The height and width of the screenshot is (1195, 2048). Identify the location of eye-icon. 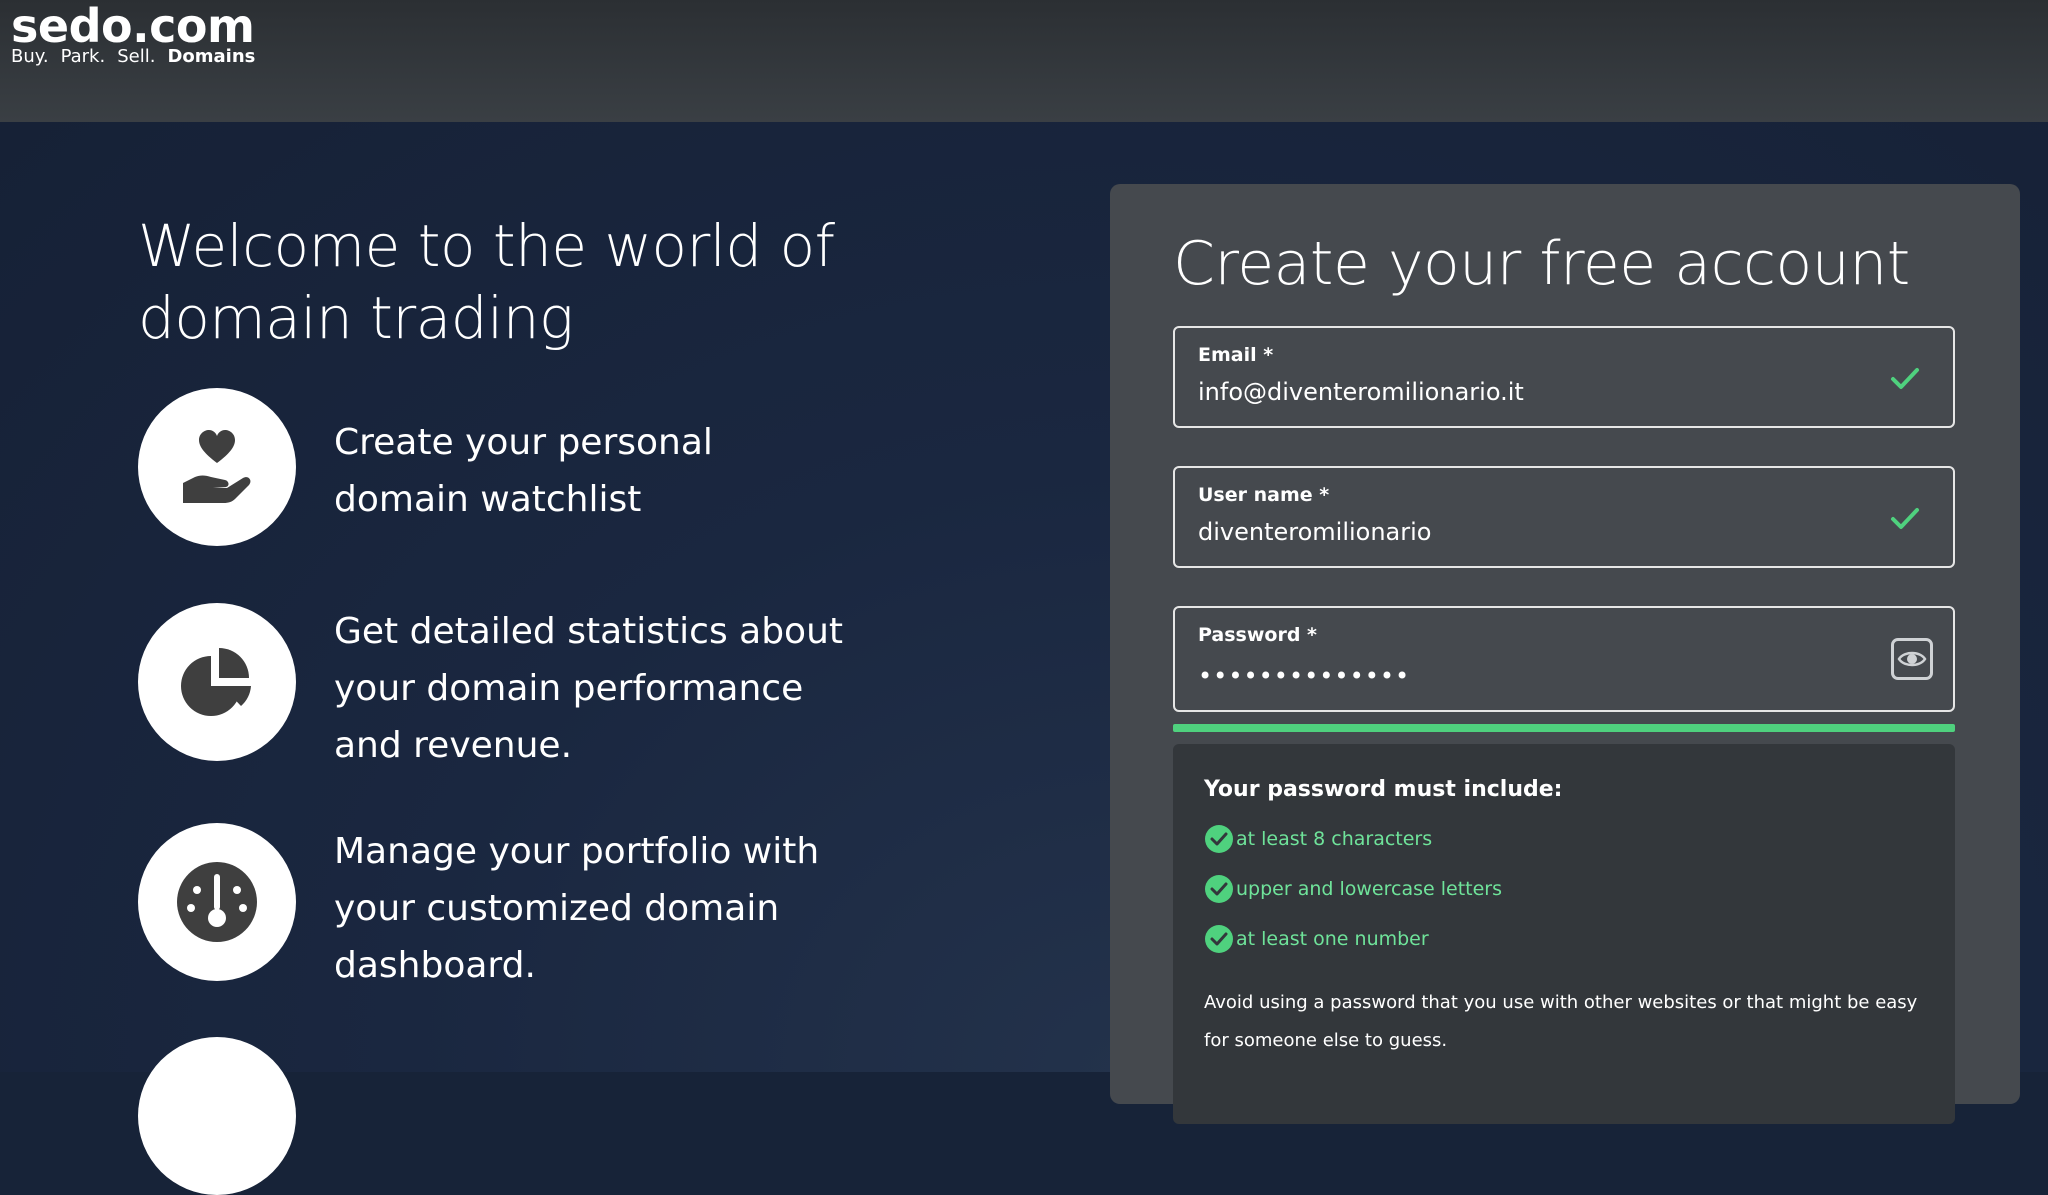
(1912, 659).